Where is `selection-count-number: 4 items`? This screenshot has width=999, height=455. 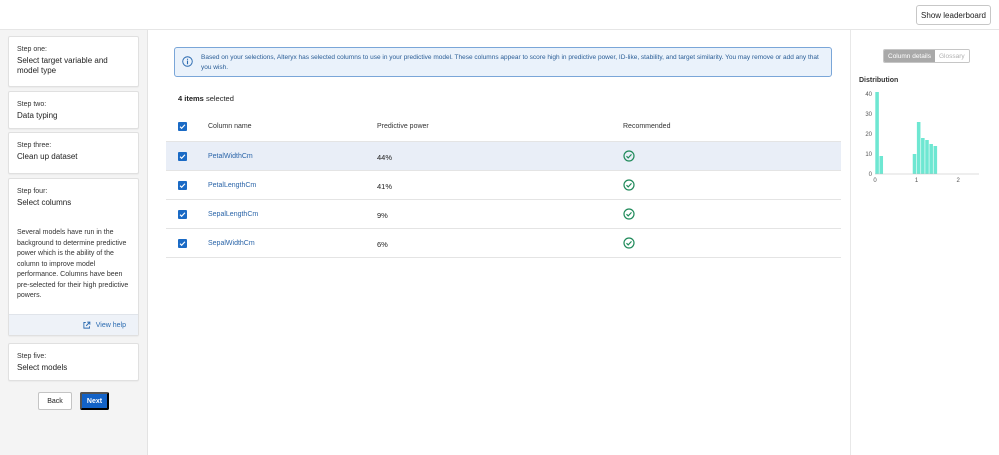
selection-count-number: 4 items is located at coordinates (191, 98).